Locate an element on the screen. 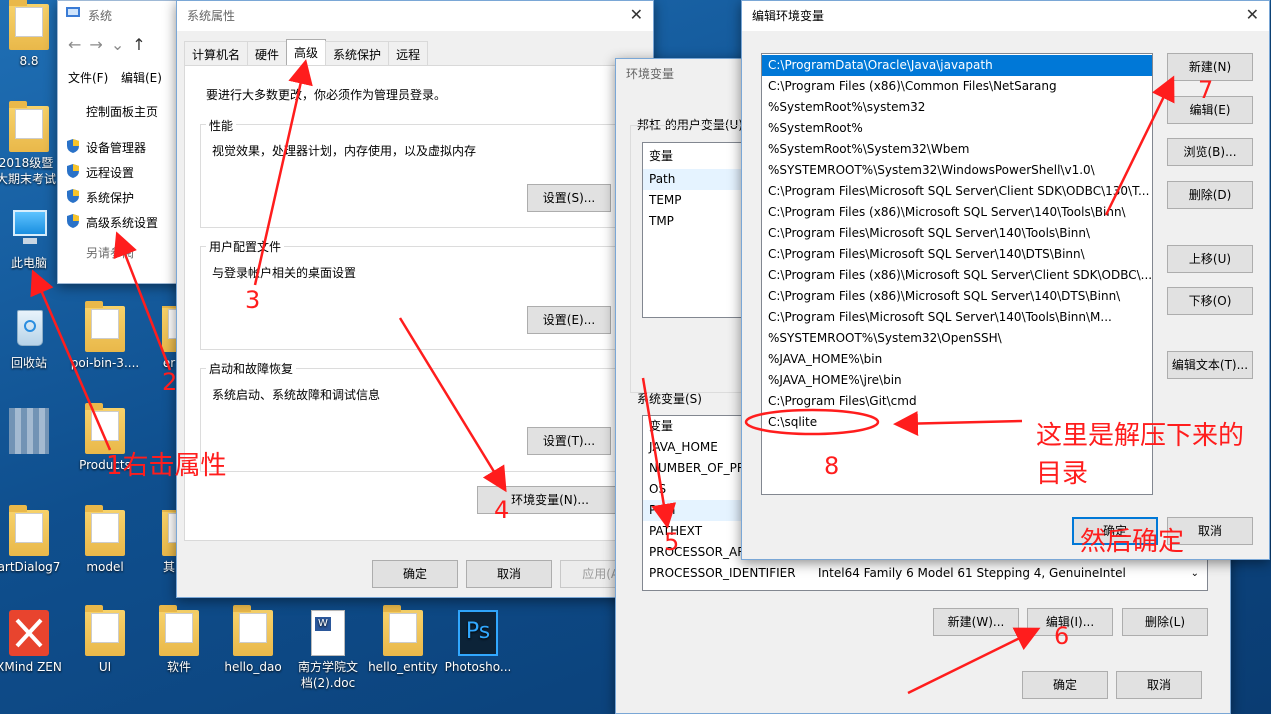 Image resolution: width=1271 pixels, height=714 pixels. annotation-note-line2: 目录 is located at coordinates (1062, 474).